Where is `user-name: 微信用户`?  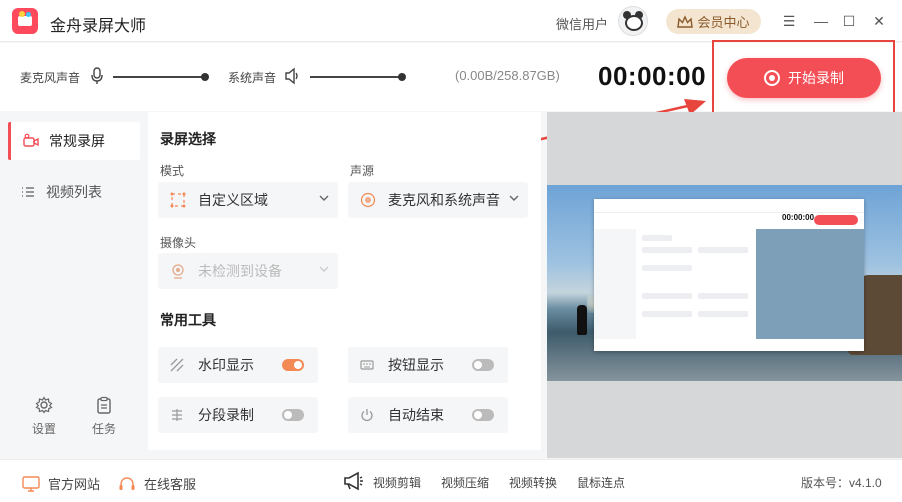 user-name: 微信用户 is located at coordinates (582, 23).